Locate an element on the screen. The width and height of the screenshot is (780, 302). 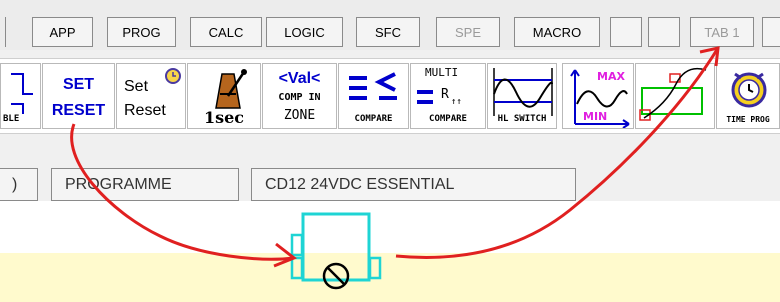
time-prog-label: TIME PROG is located at coordinates (748, 119).